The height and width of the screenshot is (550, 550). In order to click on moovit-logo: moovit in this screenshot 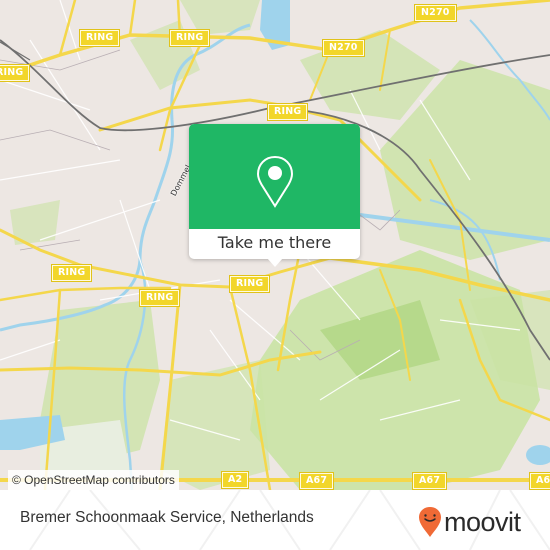, I will do `click(469, 522)`.